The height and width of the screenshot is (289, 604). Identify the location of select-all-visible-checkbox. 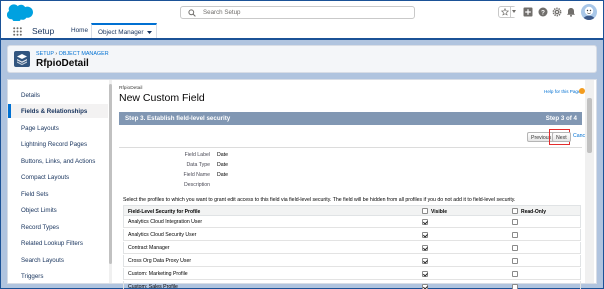
(425, 211).